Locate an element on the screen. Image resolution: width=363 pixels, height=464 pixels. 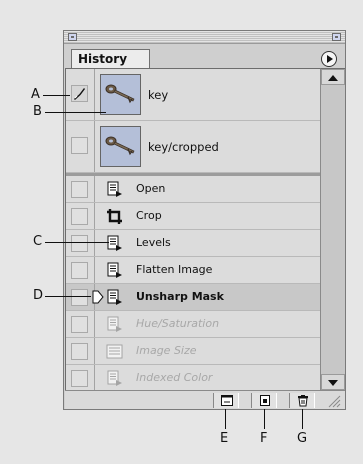
scroll-up-arrow-icon is located at coordinates (333, 77).